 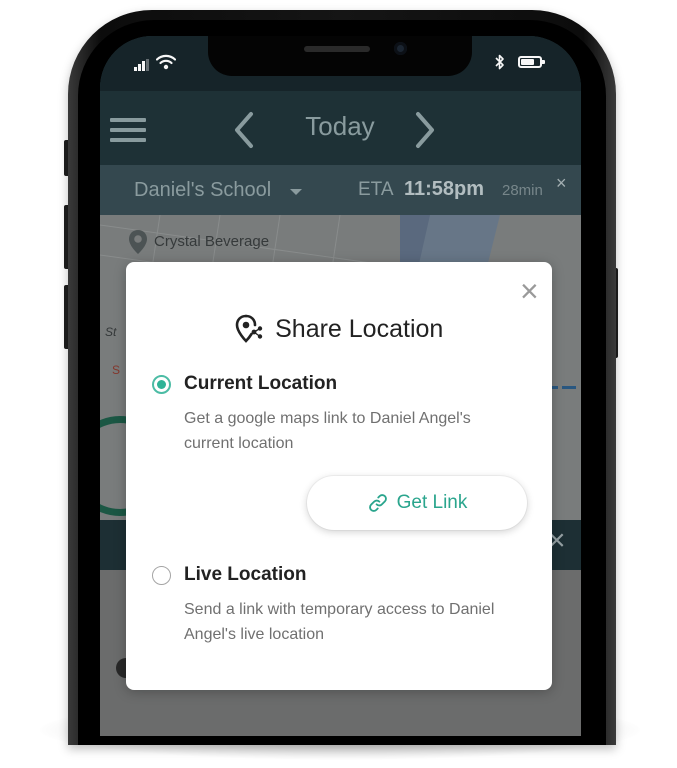 What do you see at coordinates (378, 503) in the screenshot?
I see `link-icon` at bounding box center [378, 503].